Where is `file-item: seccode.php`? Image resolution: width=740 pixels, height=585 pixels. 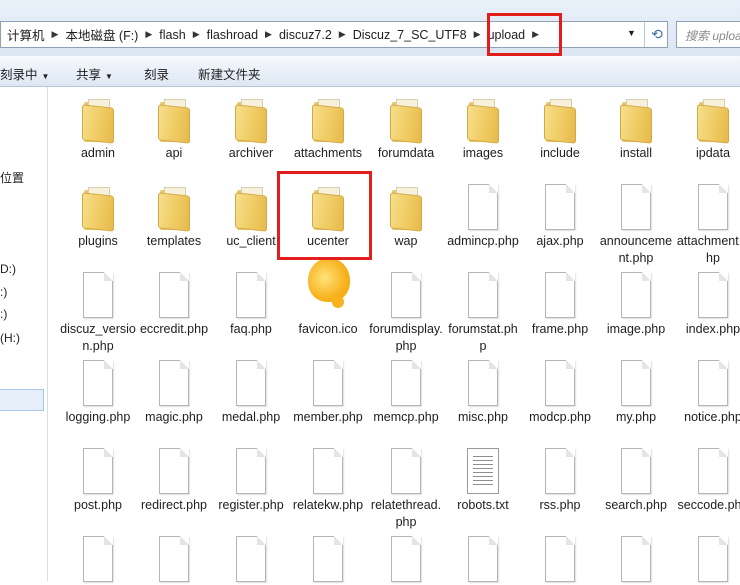 file-item: seccode.php is located at coordinates (707, 481).